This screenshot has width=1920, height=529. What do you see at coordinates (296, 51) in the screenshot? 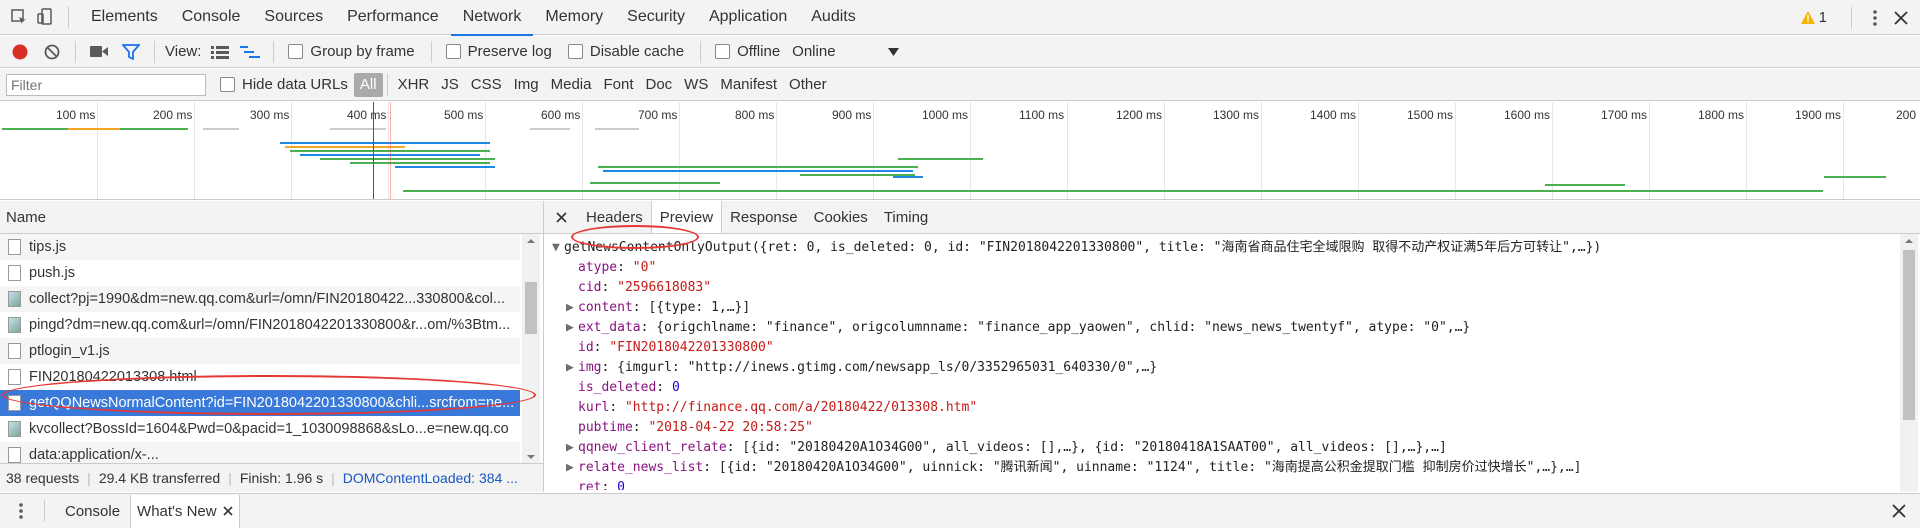
I see `group-by-frame-checkbox` at bounding box center [296, 51].